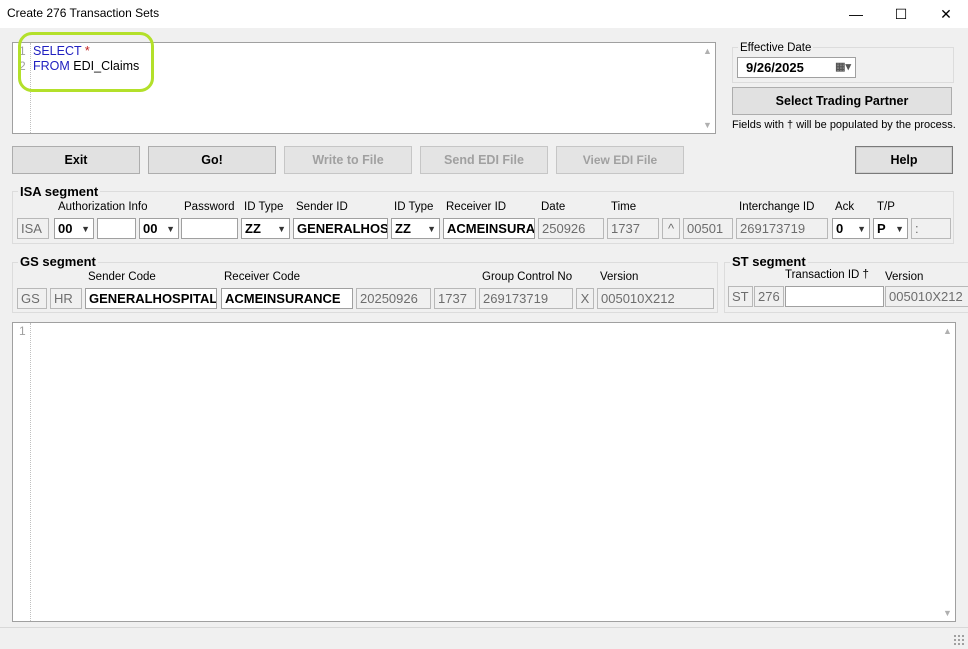  I want to click on st-version-label: Version, so click(904, 277).